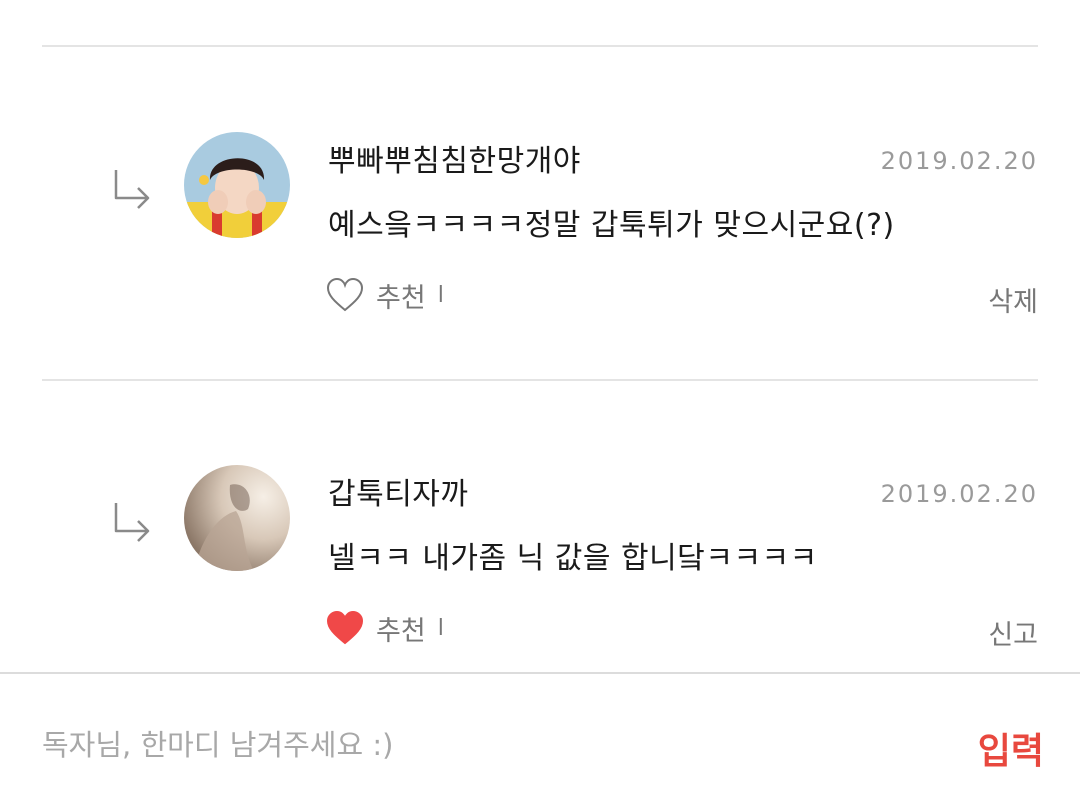  Describe the element at coordinates (398, 494) in the screenshot. I see `comment-author: 갑툭티자까` at that location.